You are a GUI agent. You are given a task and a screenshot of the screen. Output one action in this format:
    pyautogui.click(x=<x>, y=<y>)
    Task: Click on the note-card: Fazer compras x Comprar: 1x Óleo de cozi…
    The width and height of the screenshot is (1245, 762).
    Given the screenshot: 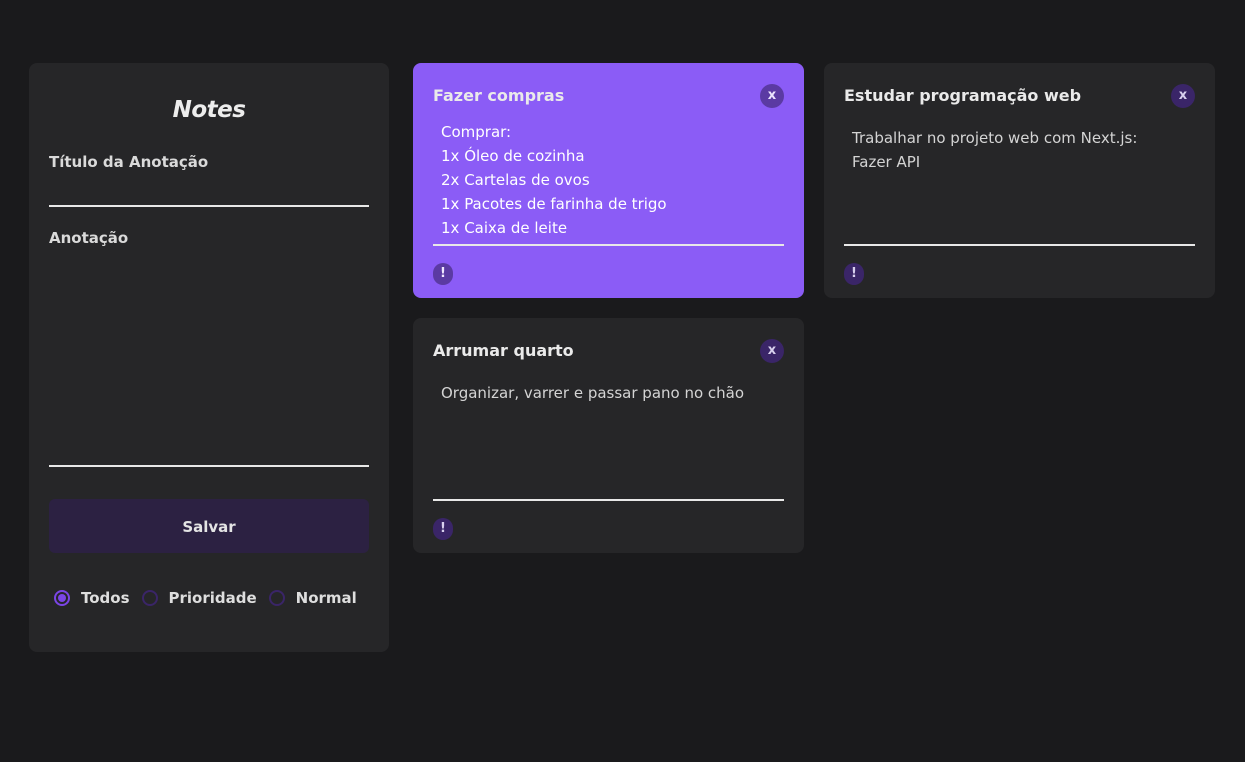 What is the action you would take?
    pyautogui.click(x=608, y=180)
    